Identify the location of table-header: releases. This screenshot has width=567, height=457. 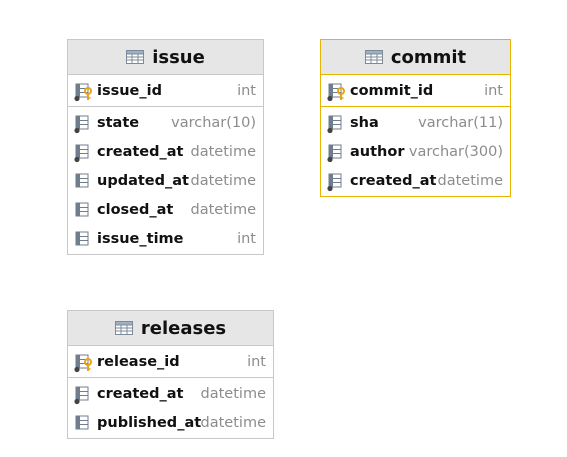
(170, 328).